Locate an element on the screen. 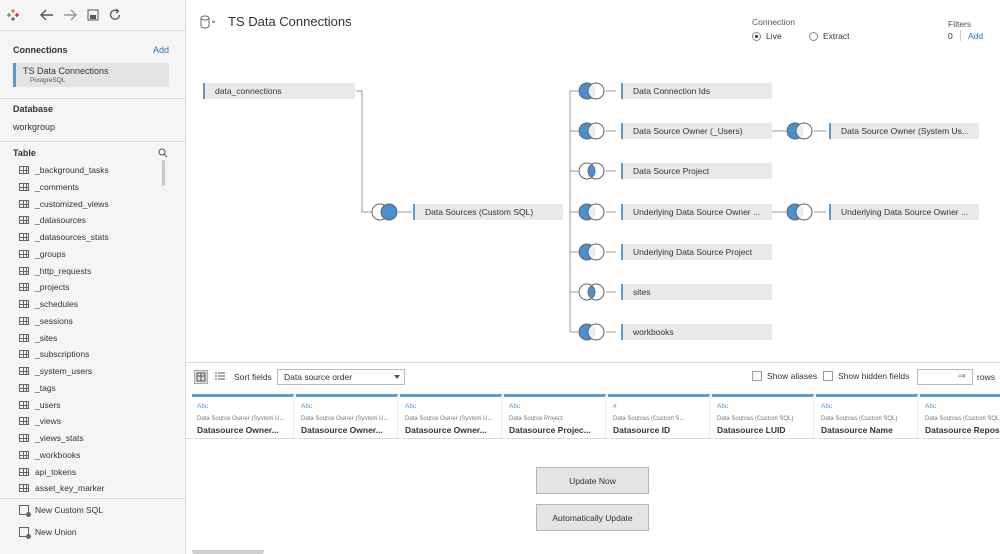 The image size is (1000, 554). table-list-item: _http_requests is located at coordinates (89, 271).